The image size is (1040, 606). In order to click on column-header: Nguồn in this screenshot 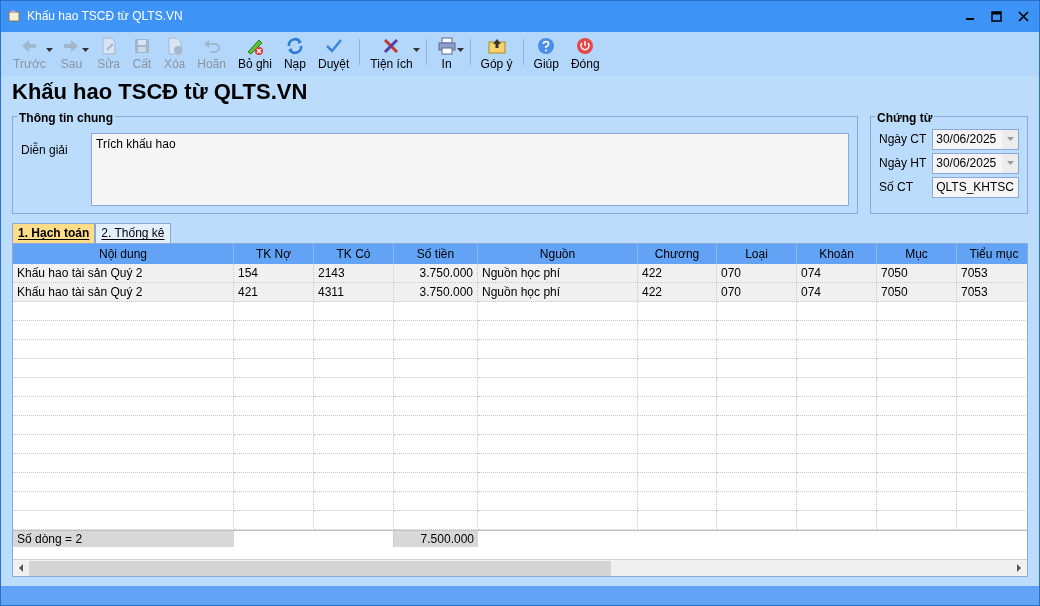, I will do `click(558, 253)`.